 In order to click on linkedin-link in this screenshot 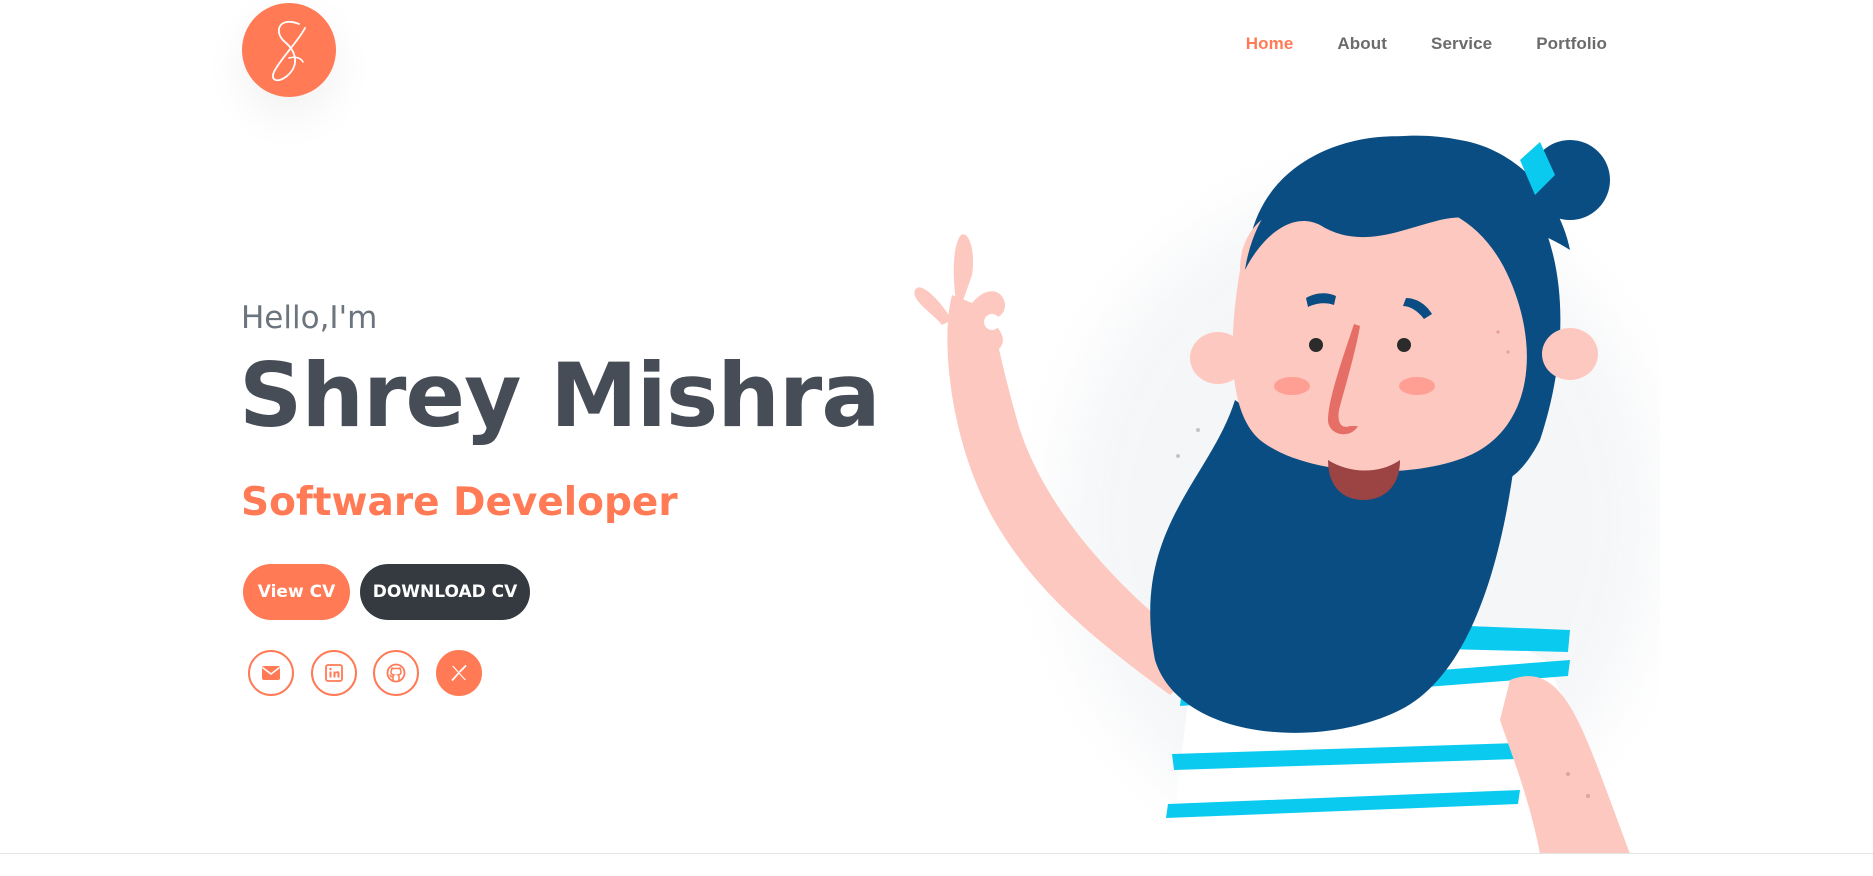, I will do `click(334, 673)`.